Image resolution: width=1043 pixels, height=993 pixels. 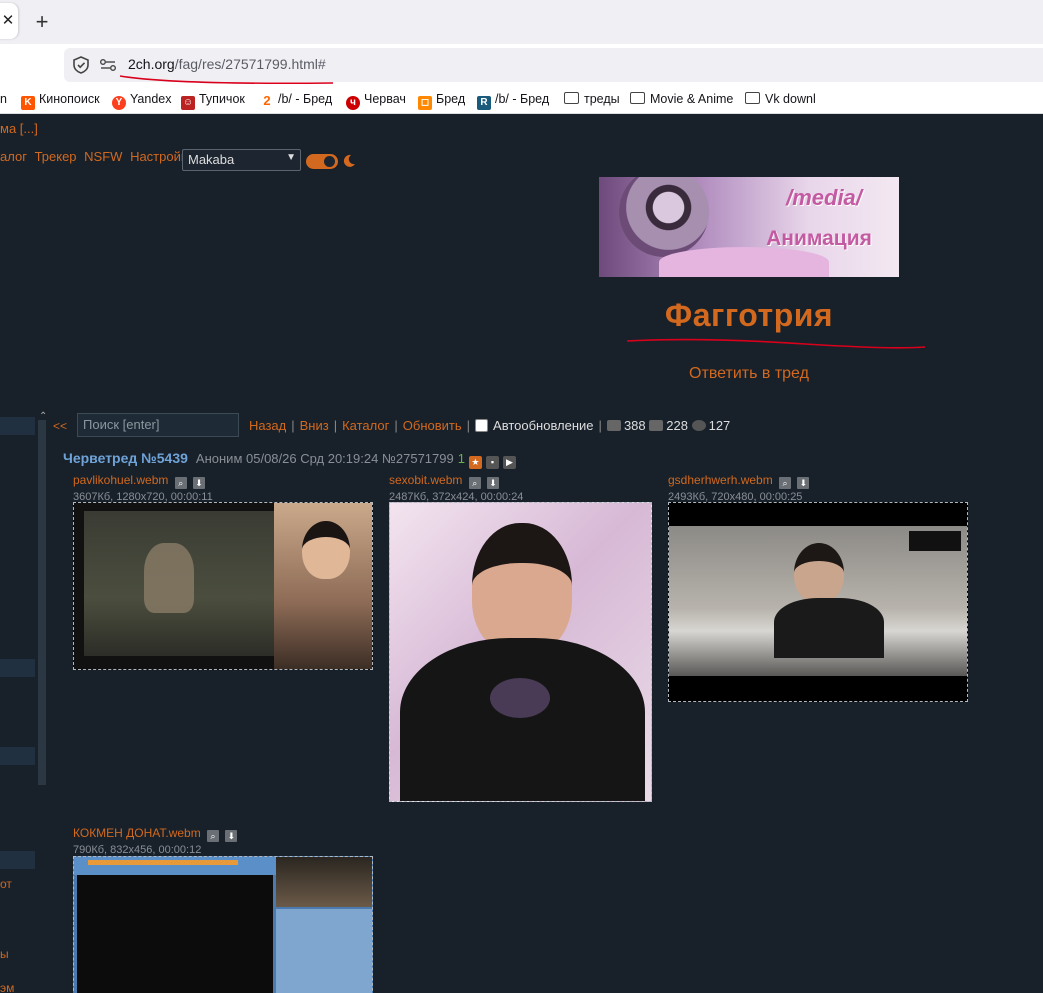 I want to click on nav-refresh-link: Обновить, so click(x=432, y=425).